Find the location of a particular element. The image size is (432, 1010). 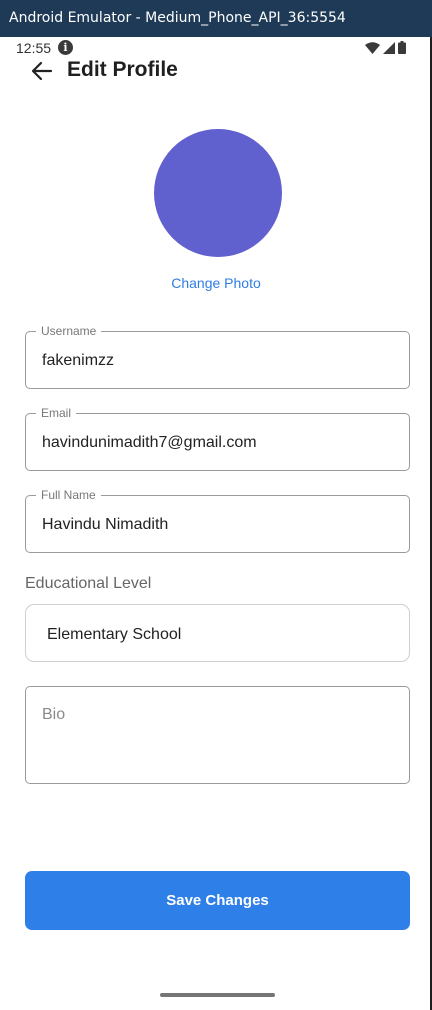

info-icon: i is located at coordinates (65, 47).